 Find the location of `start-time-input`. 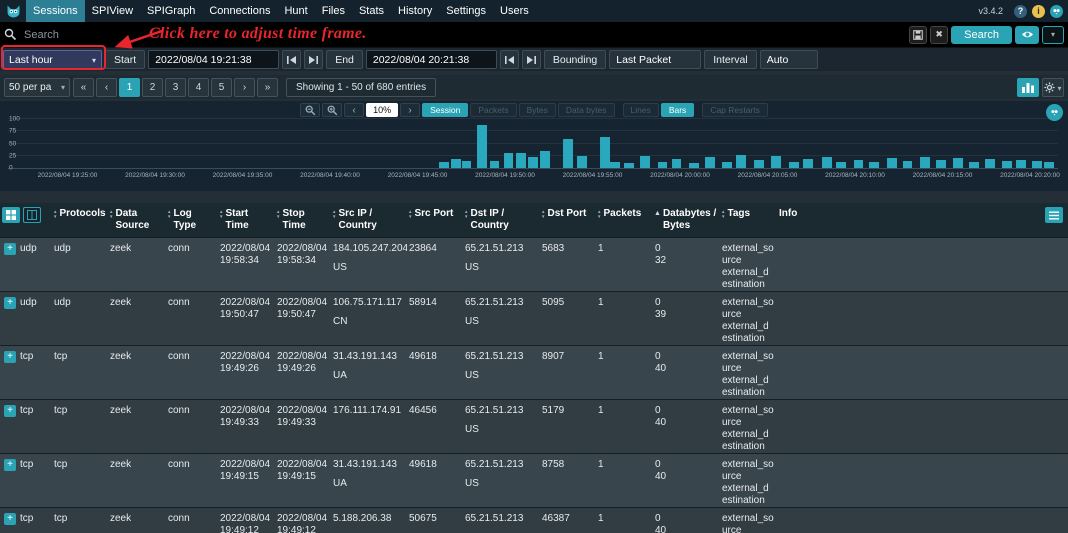

start-time-input is located at coordinates (214, 59).